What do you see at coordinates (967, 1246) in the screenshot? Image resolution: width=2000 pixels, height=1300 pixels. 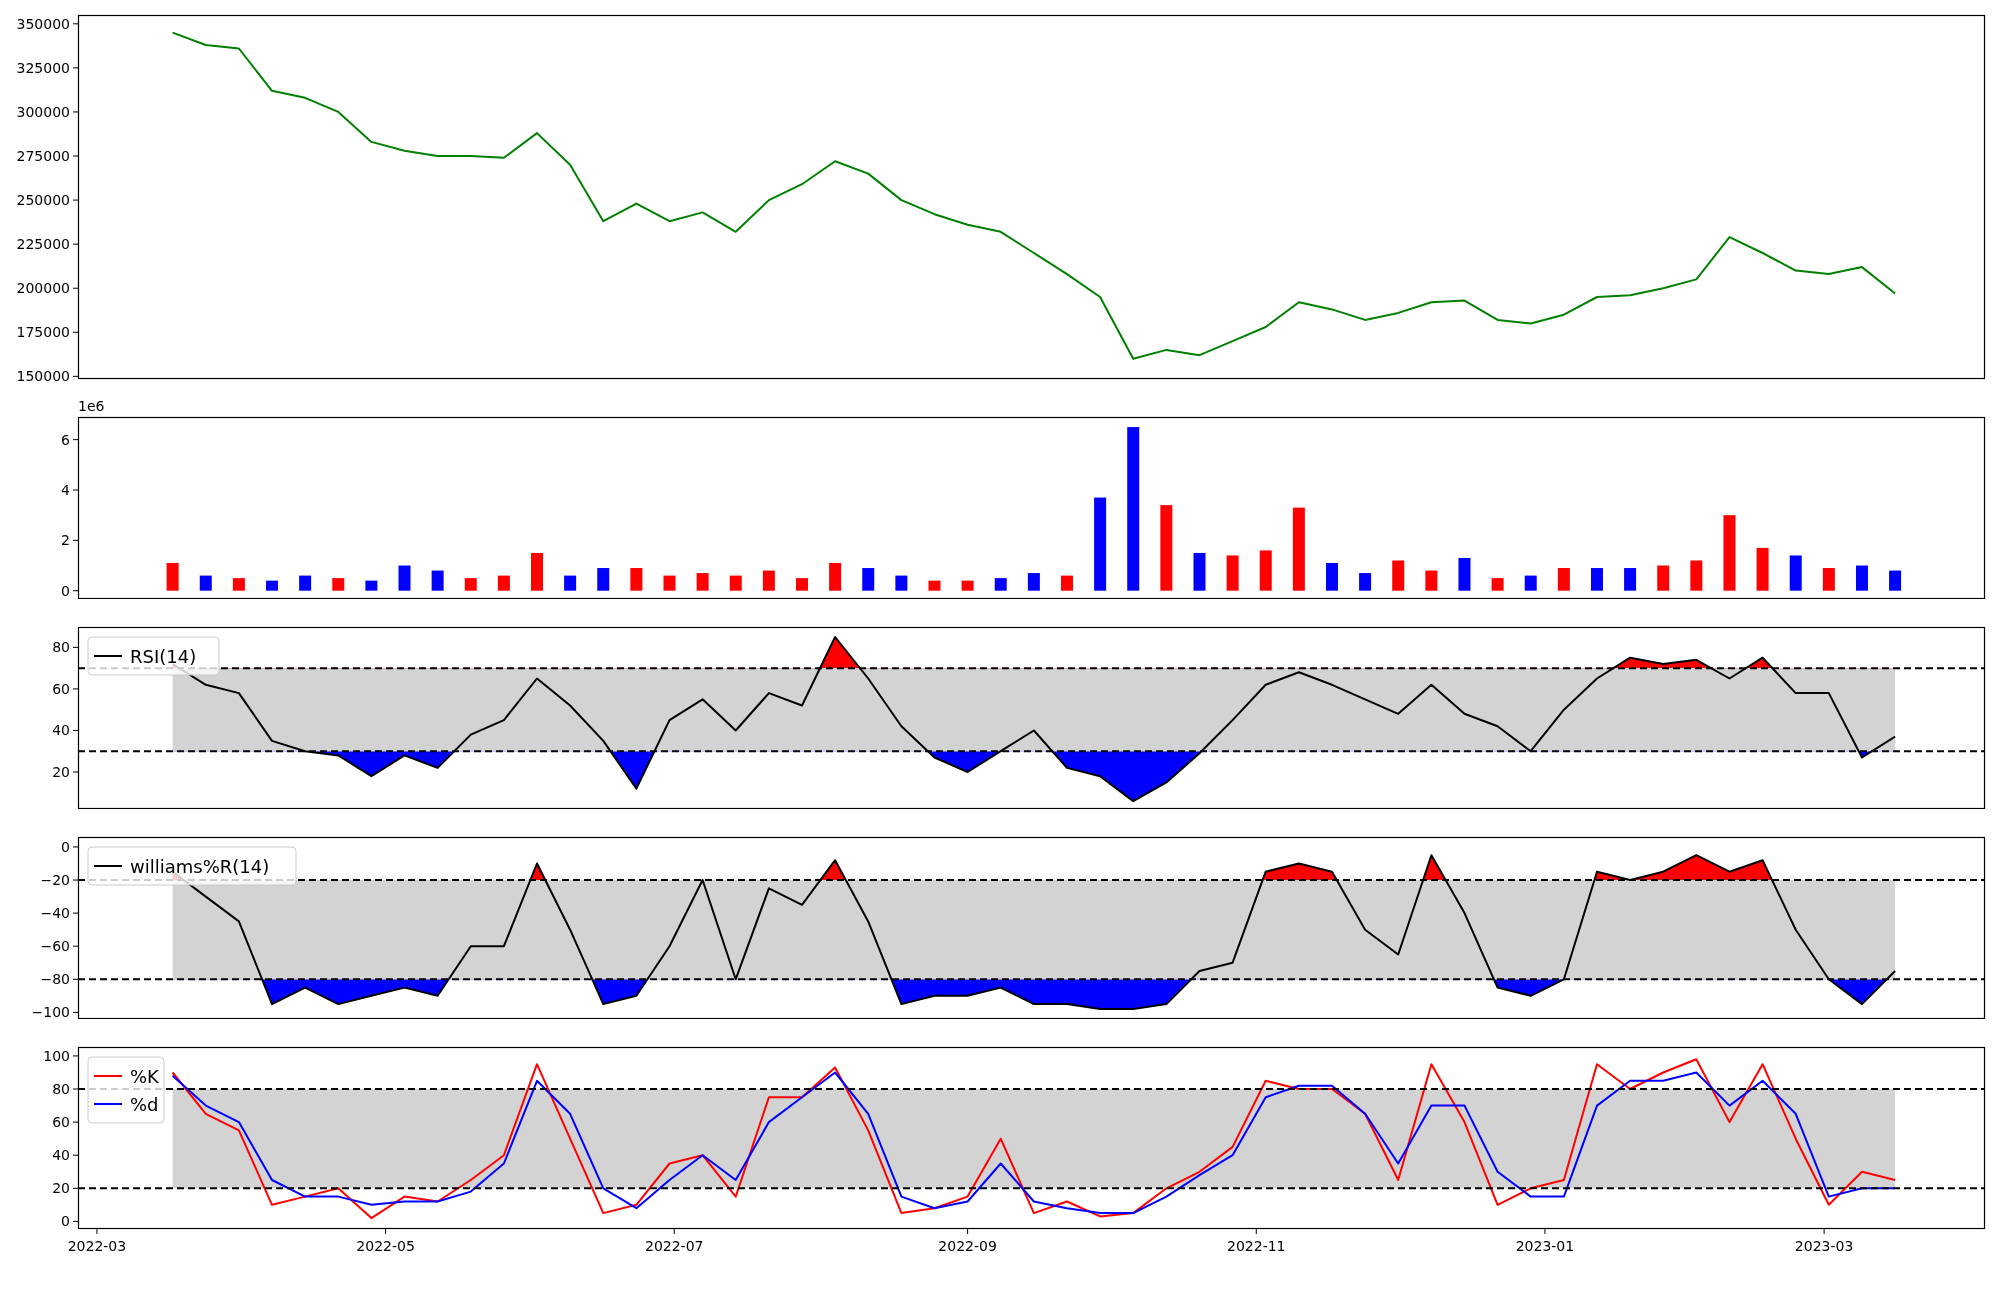 I see `x-tick-label: 2022-09` at bounding box center [967, 1246].